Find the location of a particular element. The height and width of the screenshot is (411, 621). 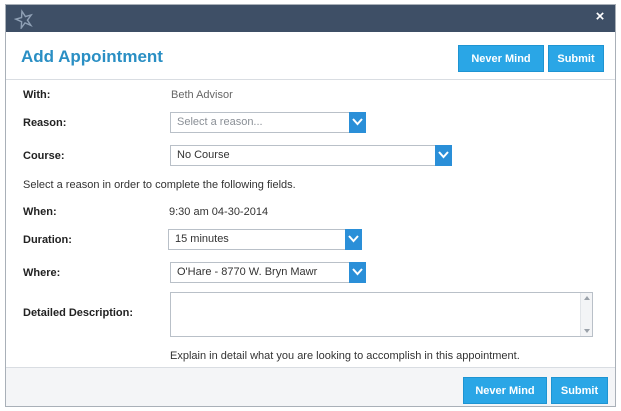

duration-select: 15 minutes is located at coordinates (265, 239).